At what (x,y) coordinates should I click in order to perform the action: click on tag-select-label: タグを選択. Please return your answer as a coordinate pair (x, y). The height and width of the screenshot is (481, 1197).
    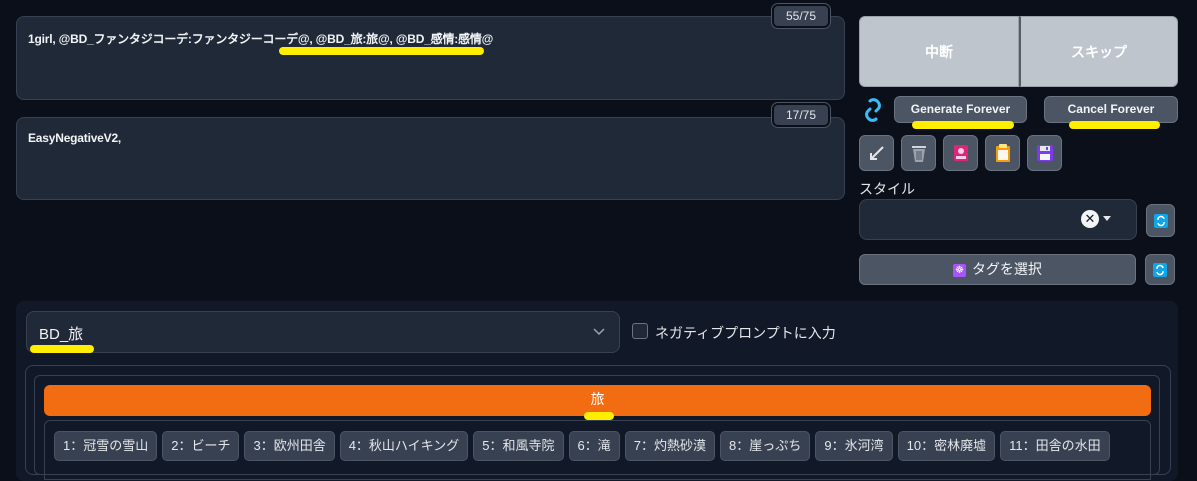
    Looking at the image, I should click on (1006, 269).